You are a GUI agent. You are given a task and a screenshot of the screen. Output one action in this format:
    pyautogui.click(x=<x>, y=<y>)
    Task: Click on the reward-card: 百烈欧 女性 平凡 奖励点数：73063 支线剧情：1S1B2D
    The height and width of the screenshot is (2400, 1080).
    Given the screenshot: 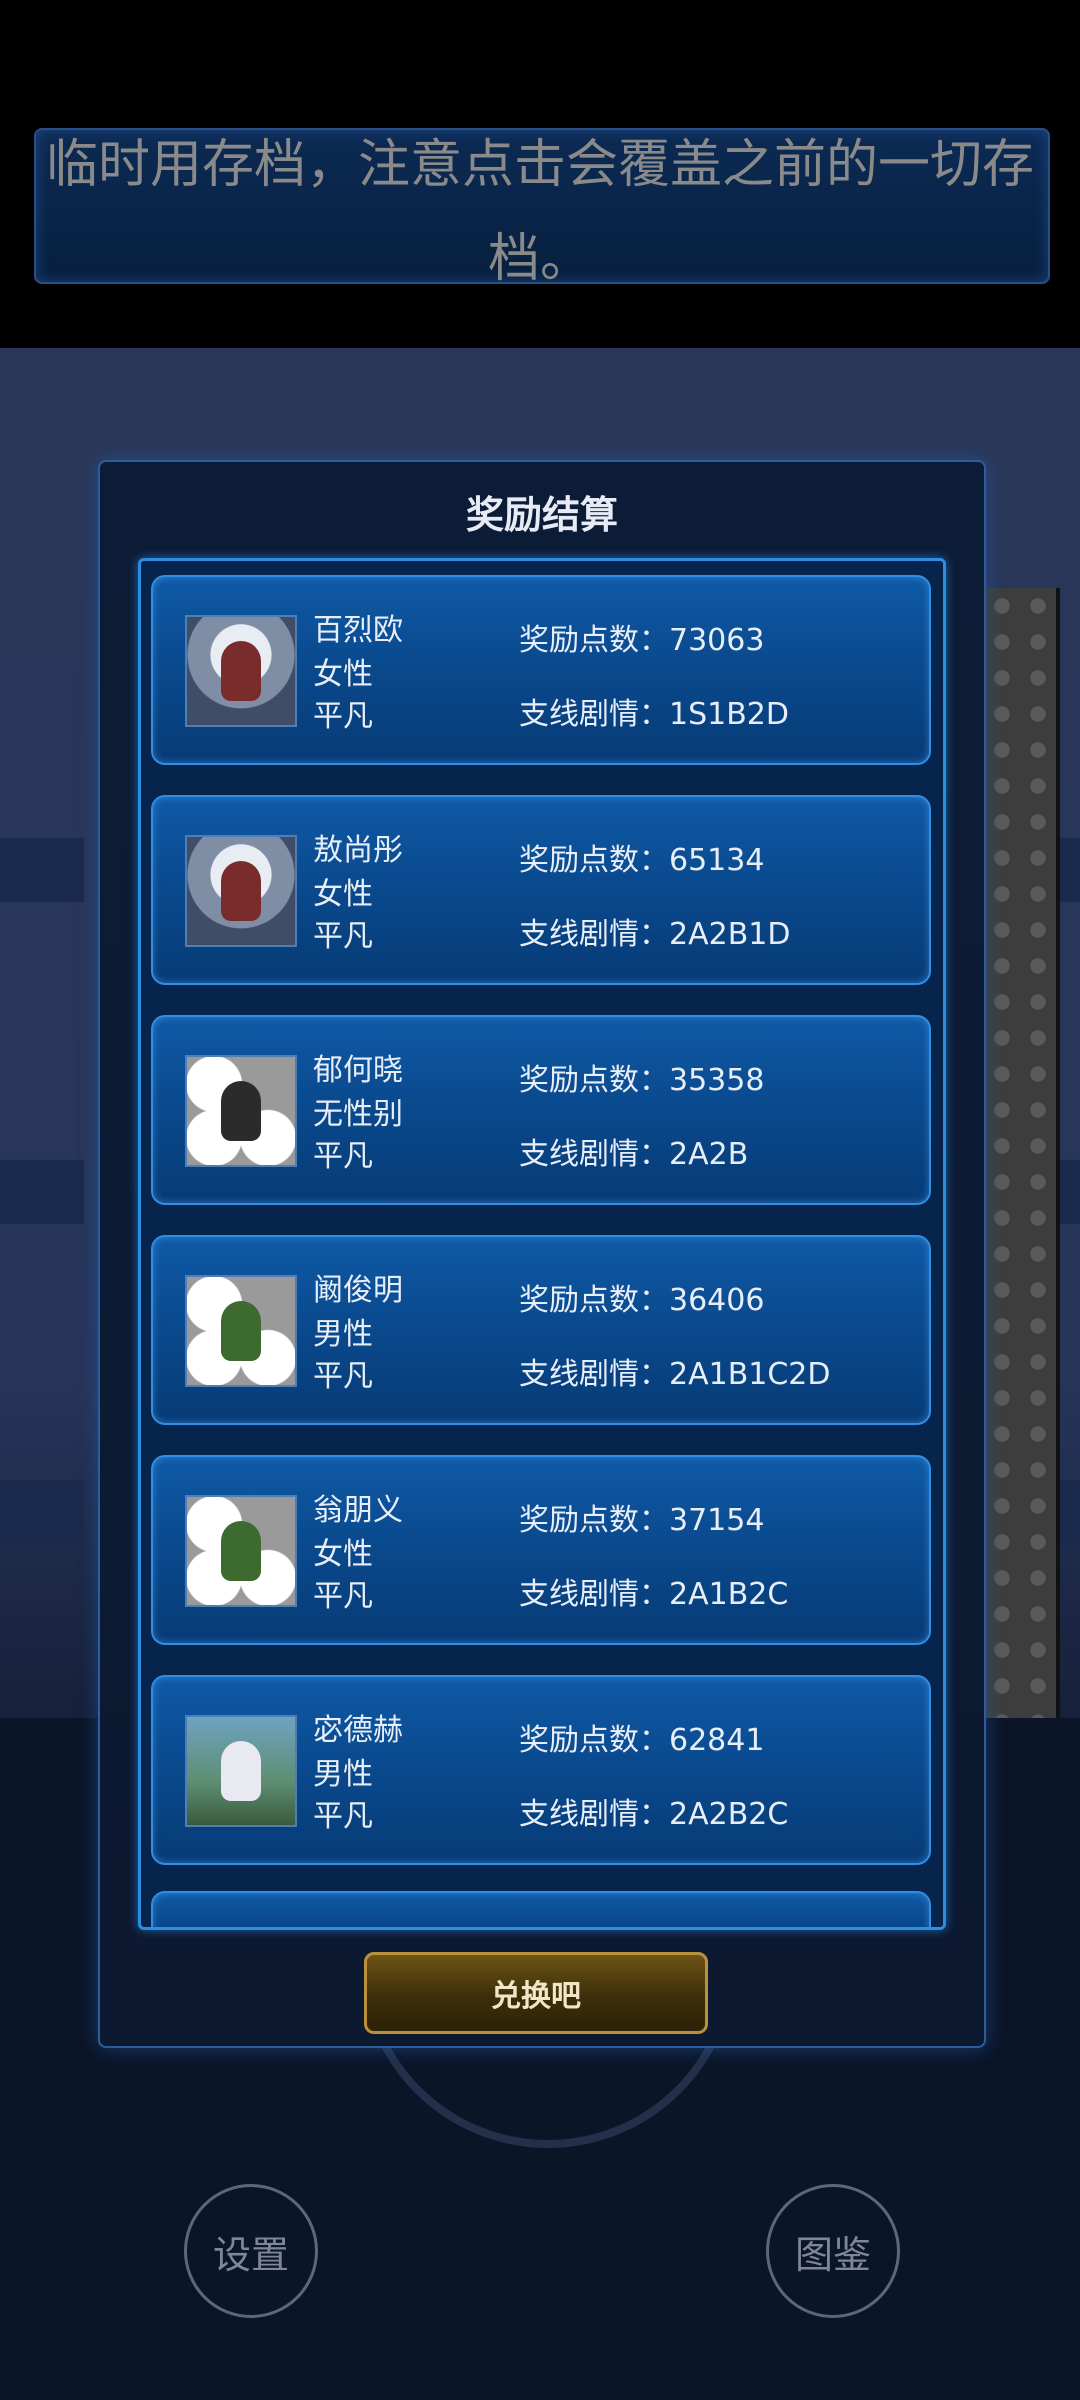 What is the action you would take?
    pyautogui.click(x=541, y=670)
    